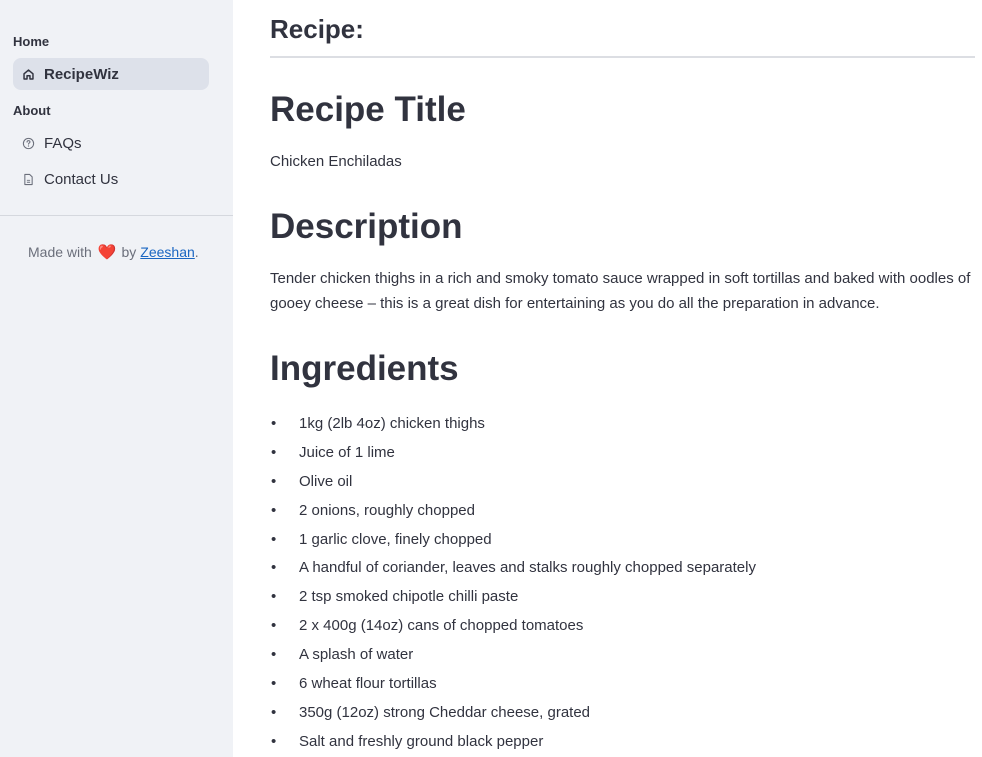 The image size is (982, 757). I want to click on home-icon, so click(28, 74).